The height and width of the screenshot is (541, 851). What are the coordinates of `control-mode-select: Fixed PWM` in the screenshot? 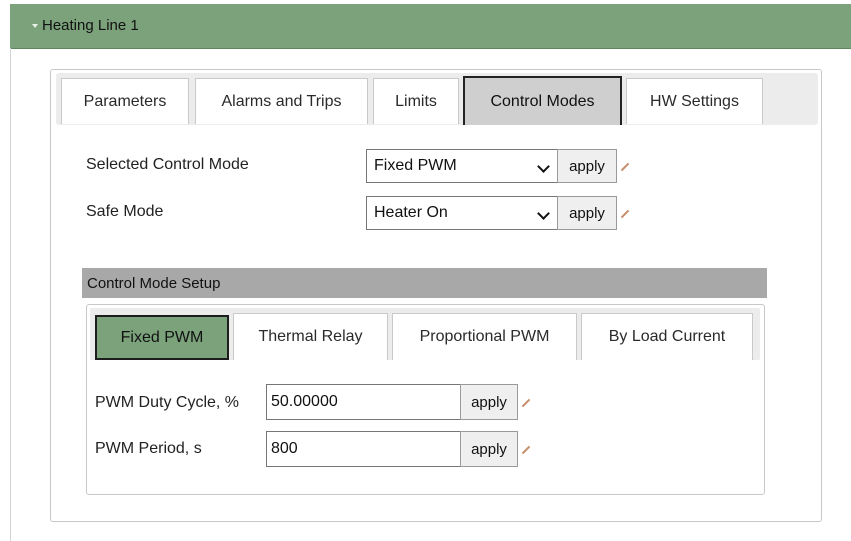 It's located at (462, 166).